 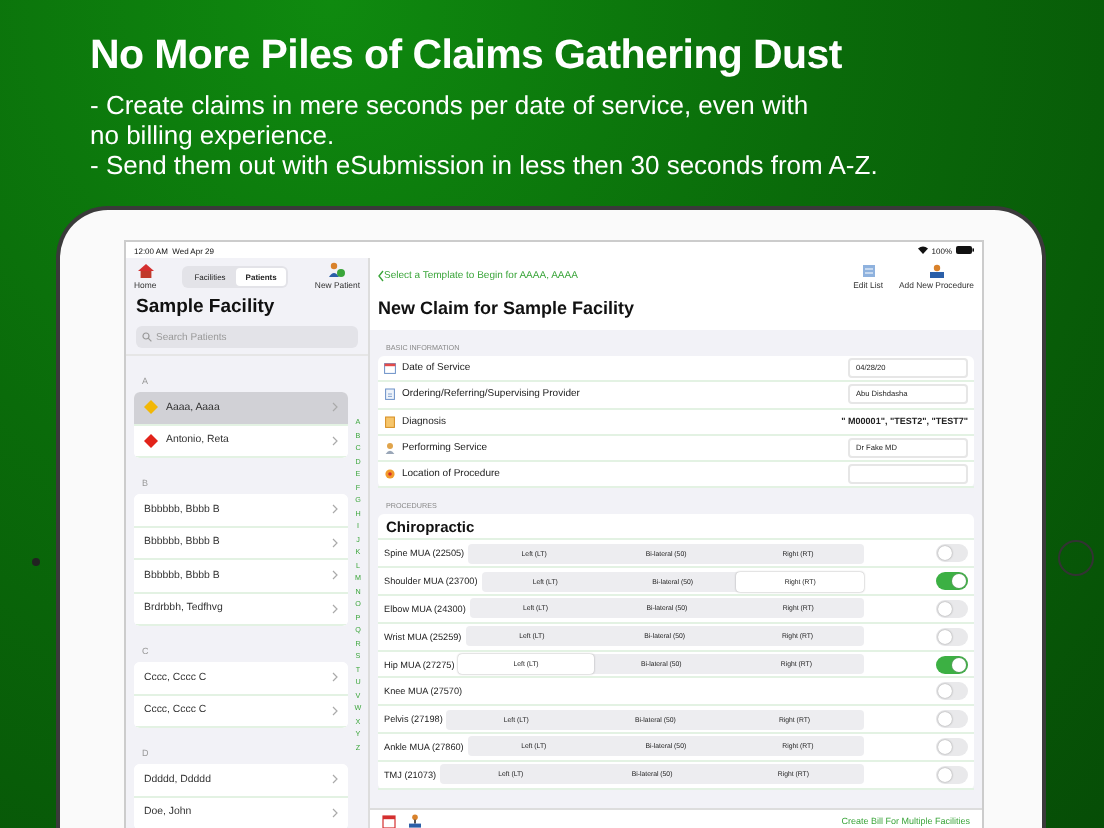 What do you see at coordinates (390, 448) in the screenshot?
I see `person-icon` at bounding box center [390, 448].